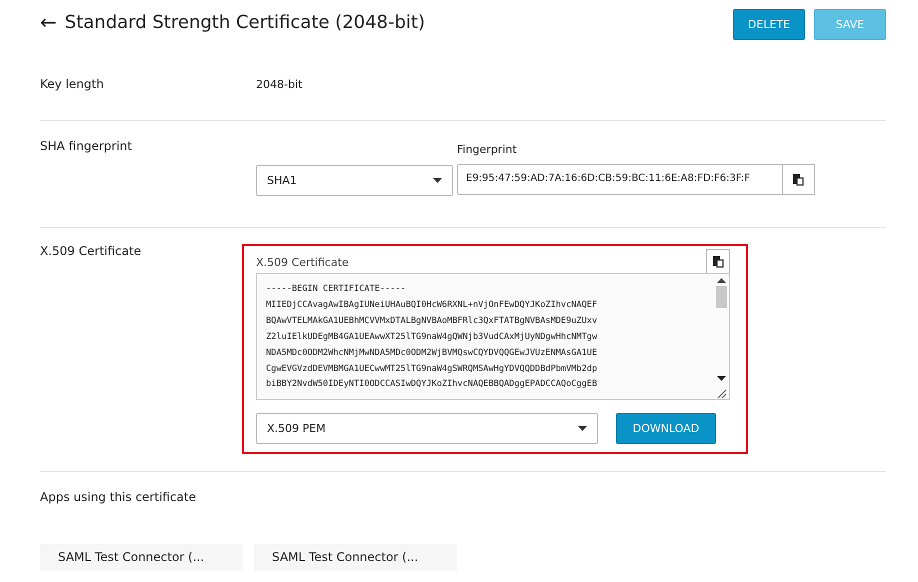 This screenshot has height=582, width=918. I want to click on back-arrow: ←, so click(48, 22).